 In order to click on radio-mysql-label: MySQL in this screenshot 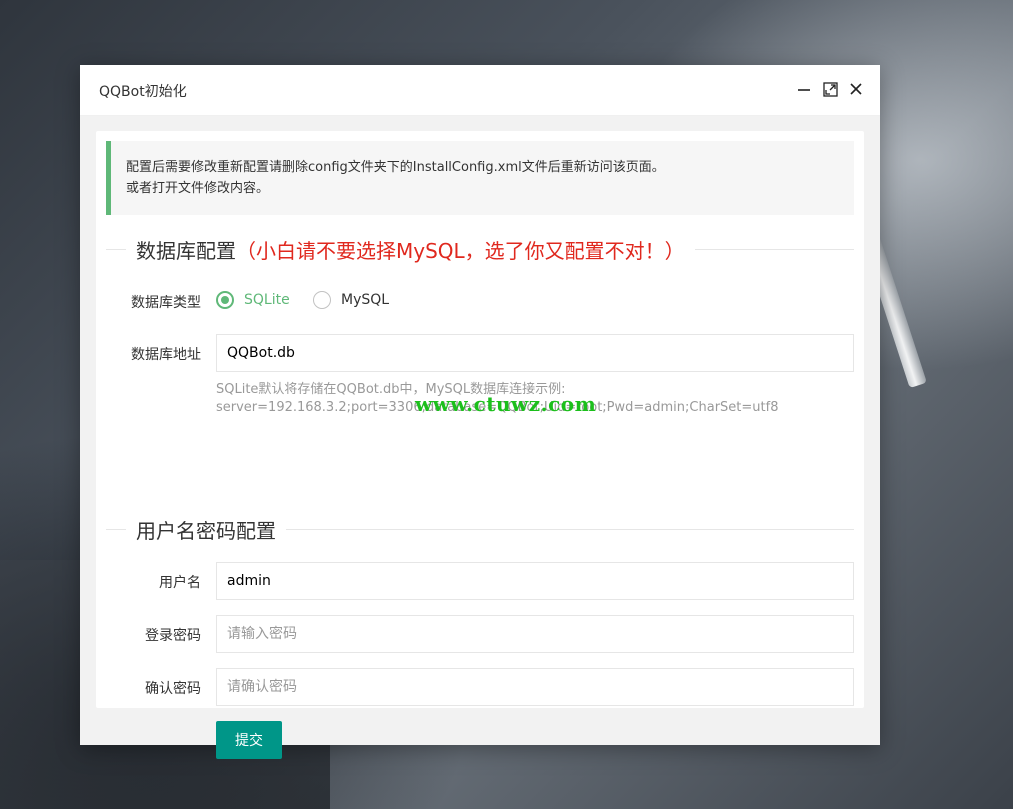, I will do `click(365, 300)`.